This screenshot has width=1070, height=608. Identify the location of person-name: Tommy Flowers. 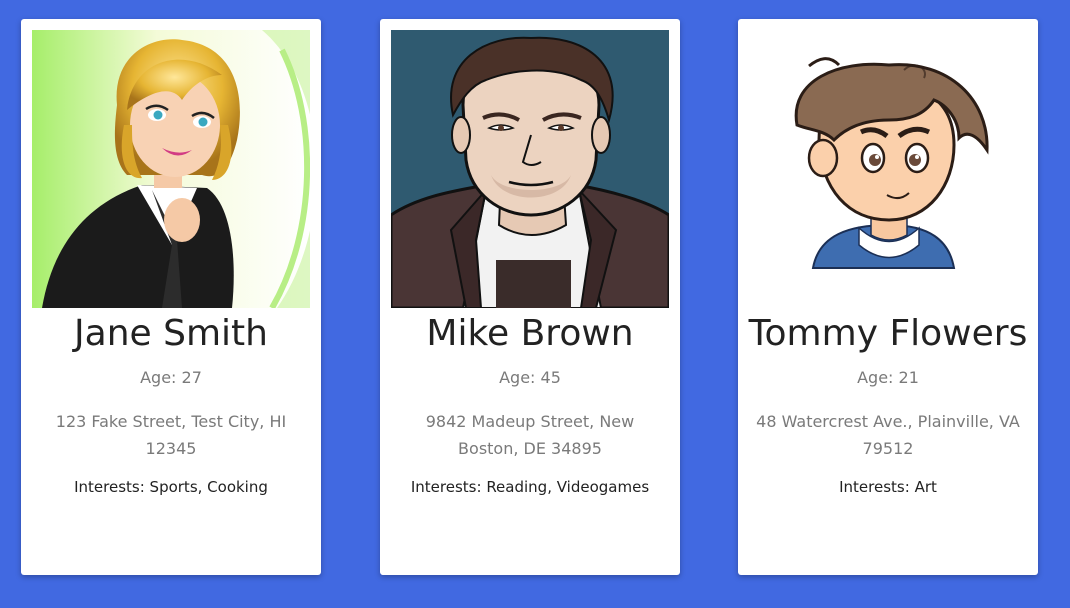
(888, 333).